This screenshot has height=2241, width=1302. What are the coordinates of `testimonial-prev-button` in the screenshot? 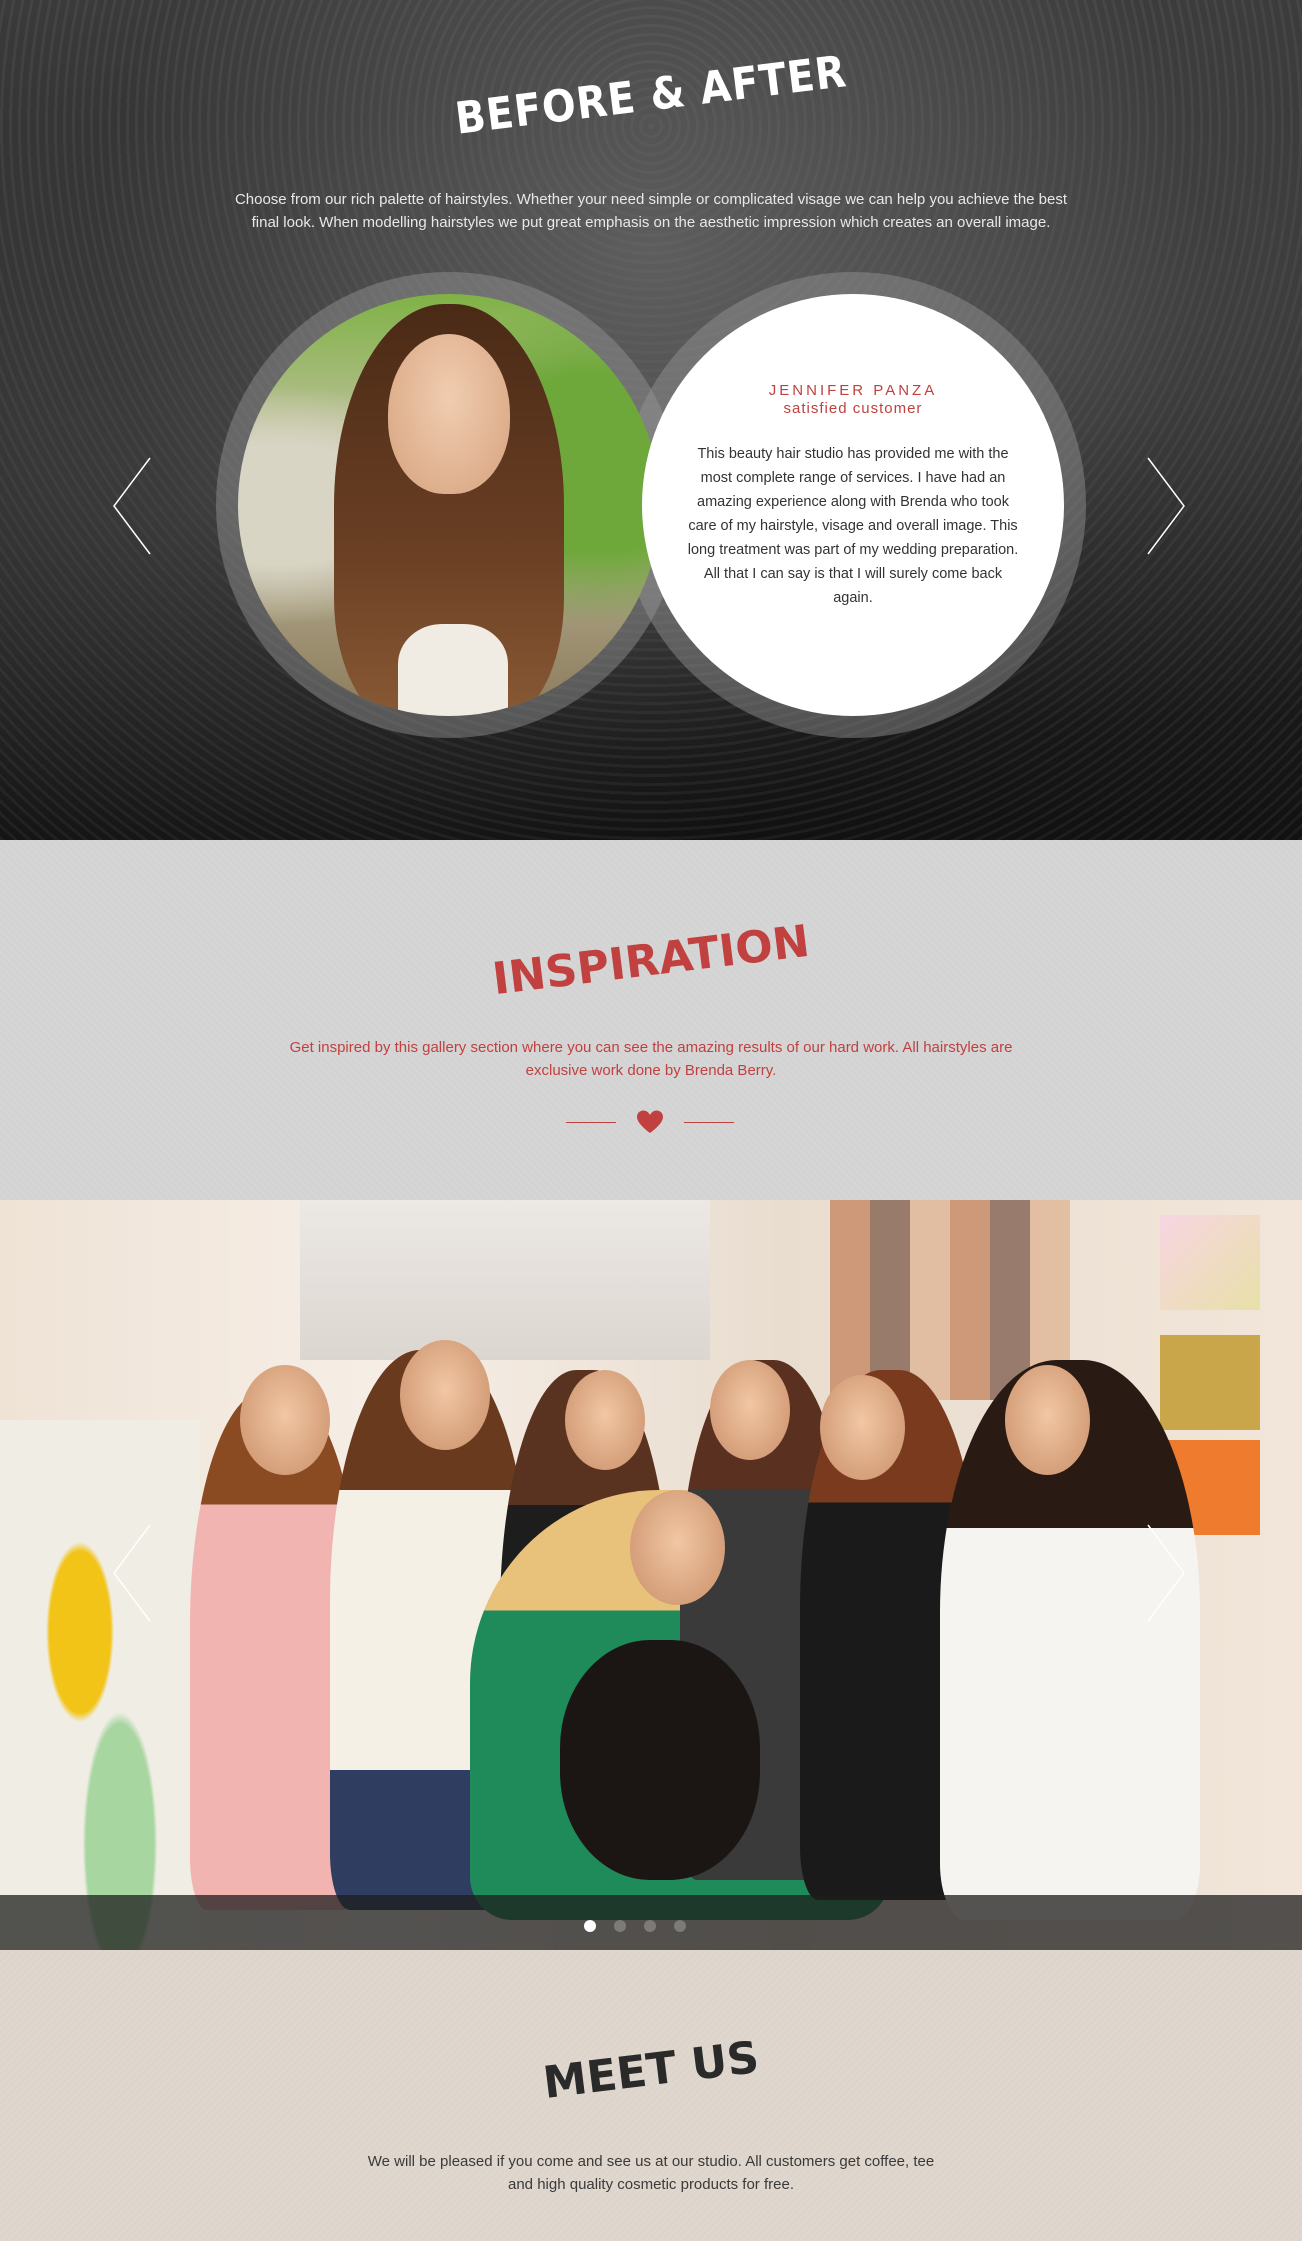 It's located at (132, 506).